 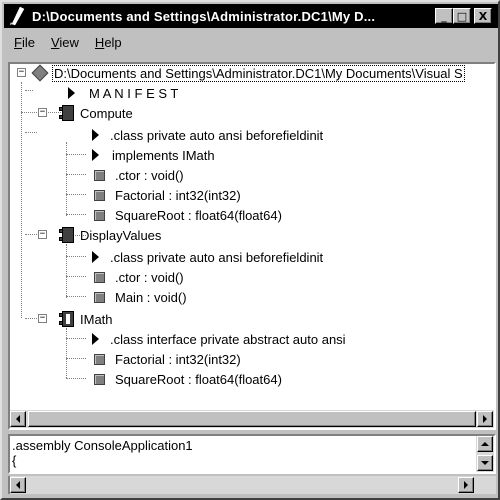 I want to click on tree-node-manifest: M A N I F E S T, so click(x=123, y=93).